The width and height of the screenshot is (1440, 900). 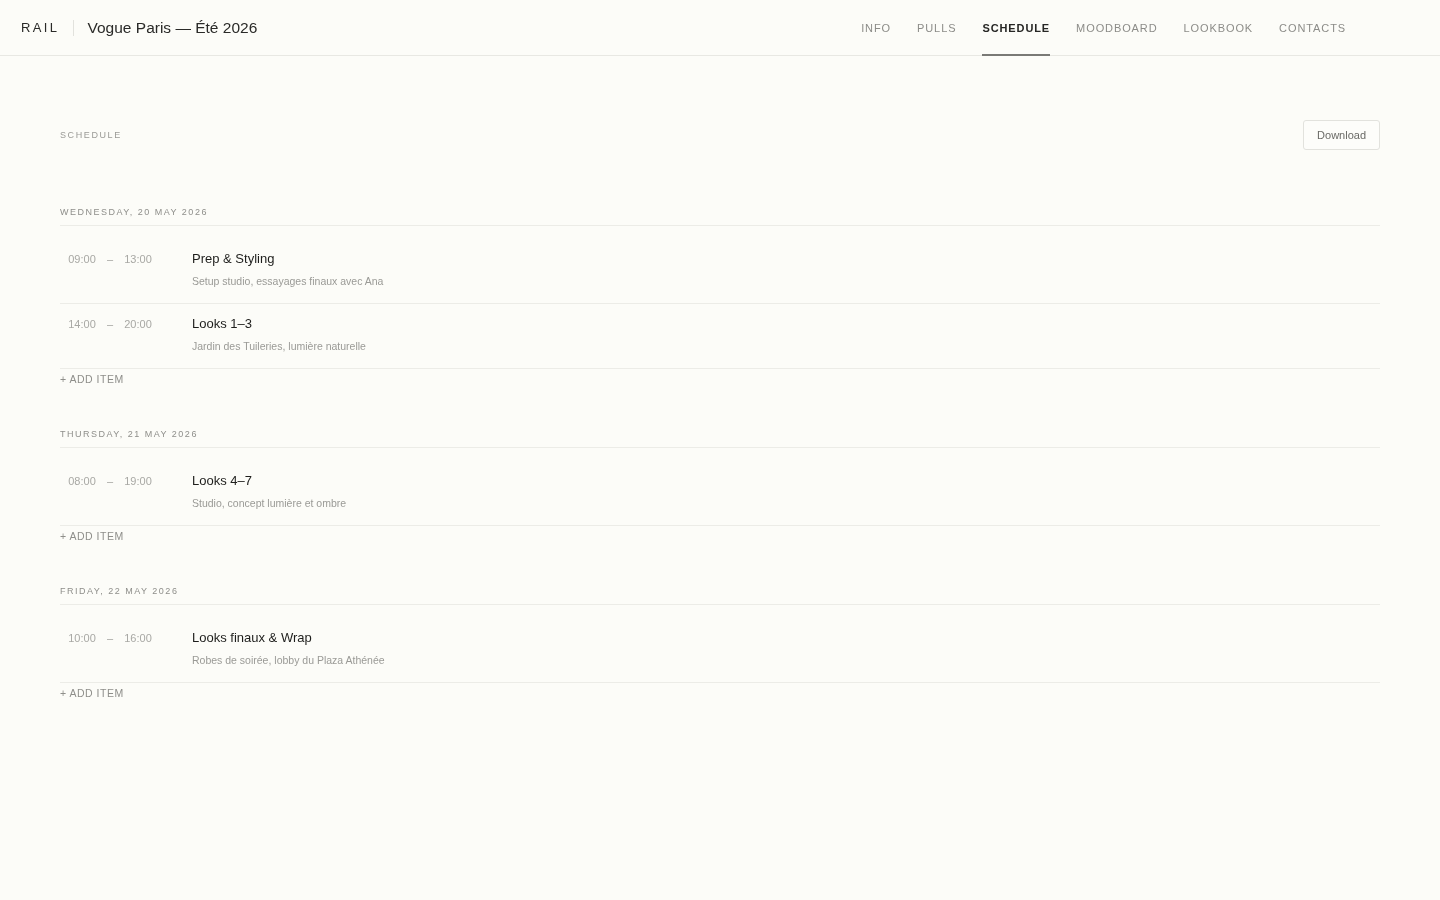 What do you see at coordinates (138, 324) in the screenshot?
I see `end-time: 20:00` at bounding box center [138, 324].